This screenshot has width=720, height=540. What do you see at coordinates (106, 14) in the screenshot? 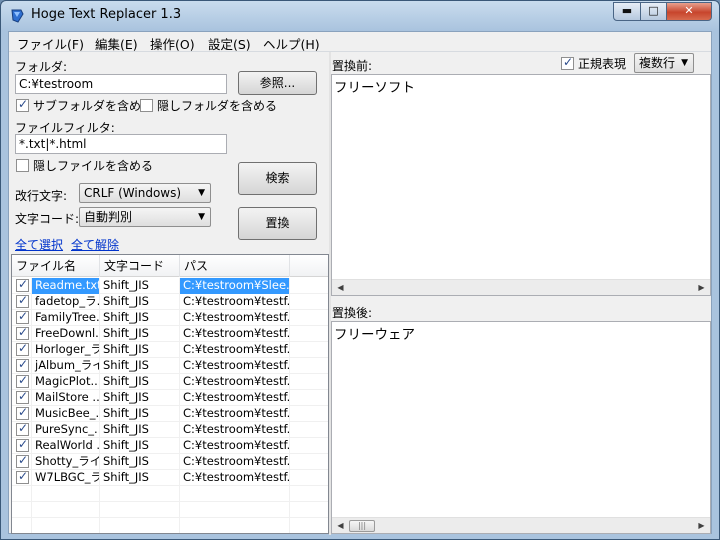
I see `window-title: Hoge Text Replacer 1.3` at bounding box center [106, 14].